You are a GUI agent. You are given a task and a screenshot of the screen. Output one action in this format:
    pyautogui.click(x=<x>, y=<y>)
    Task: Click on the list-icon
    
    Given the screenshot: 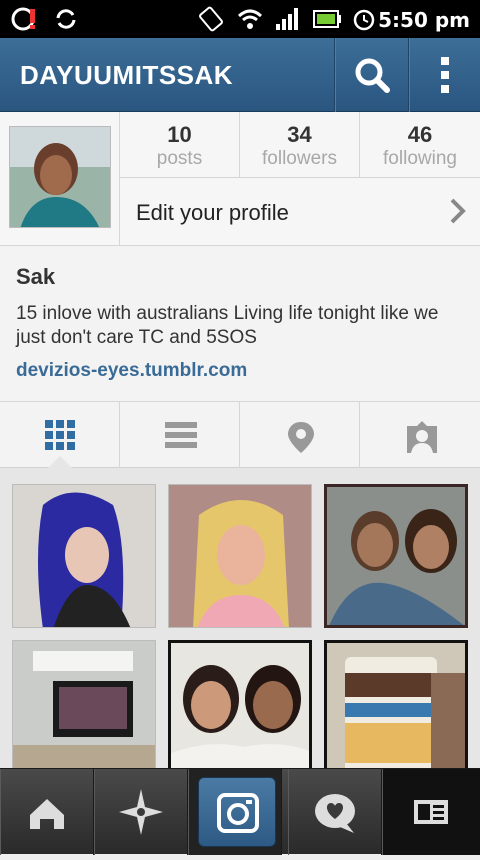 What is the action you would take?
    pyautogui.click(x=181, y=435)
    